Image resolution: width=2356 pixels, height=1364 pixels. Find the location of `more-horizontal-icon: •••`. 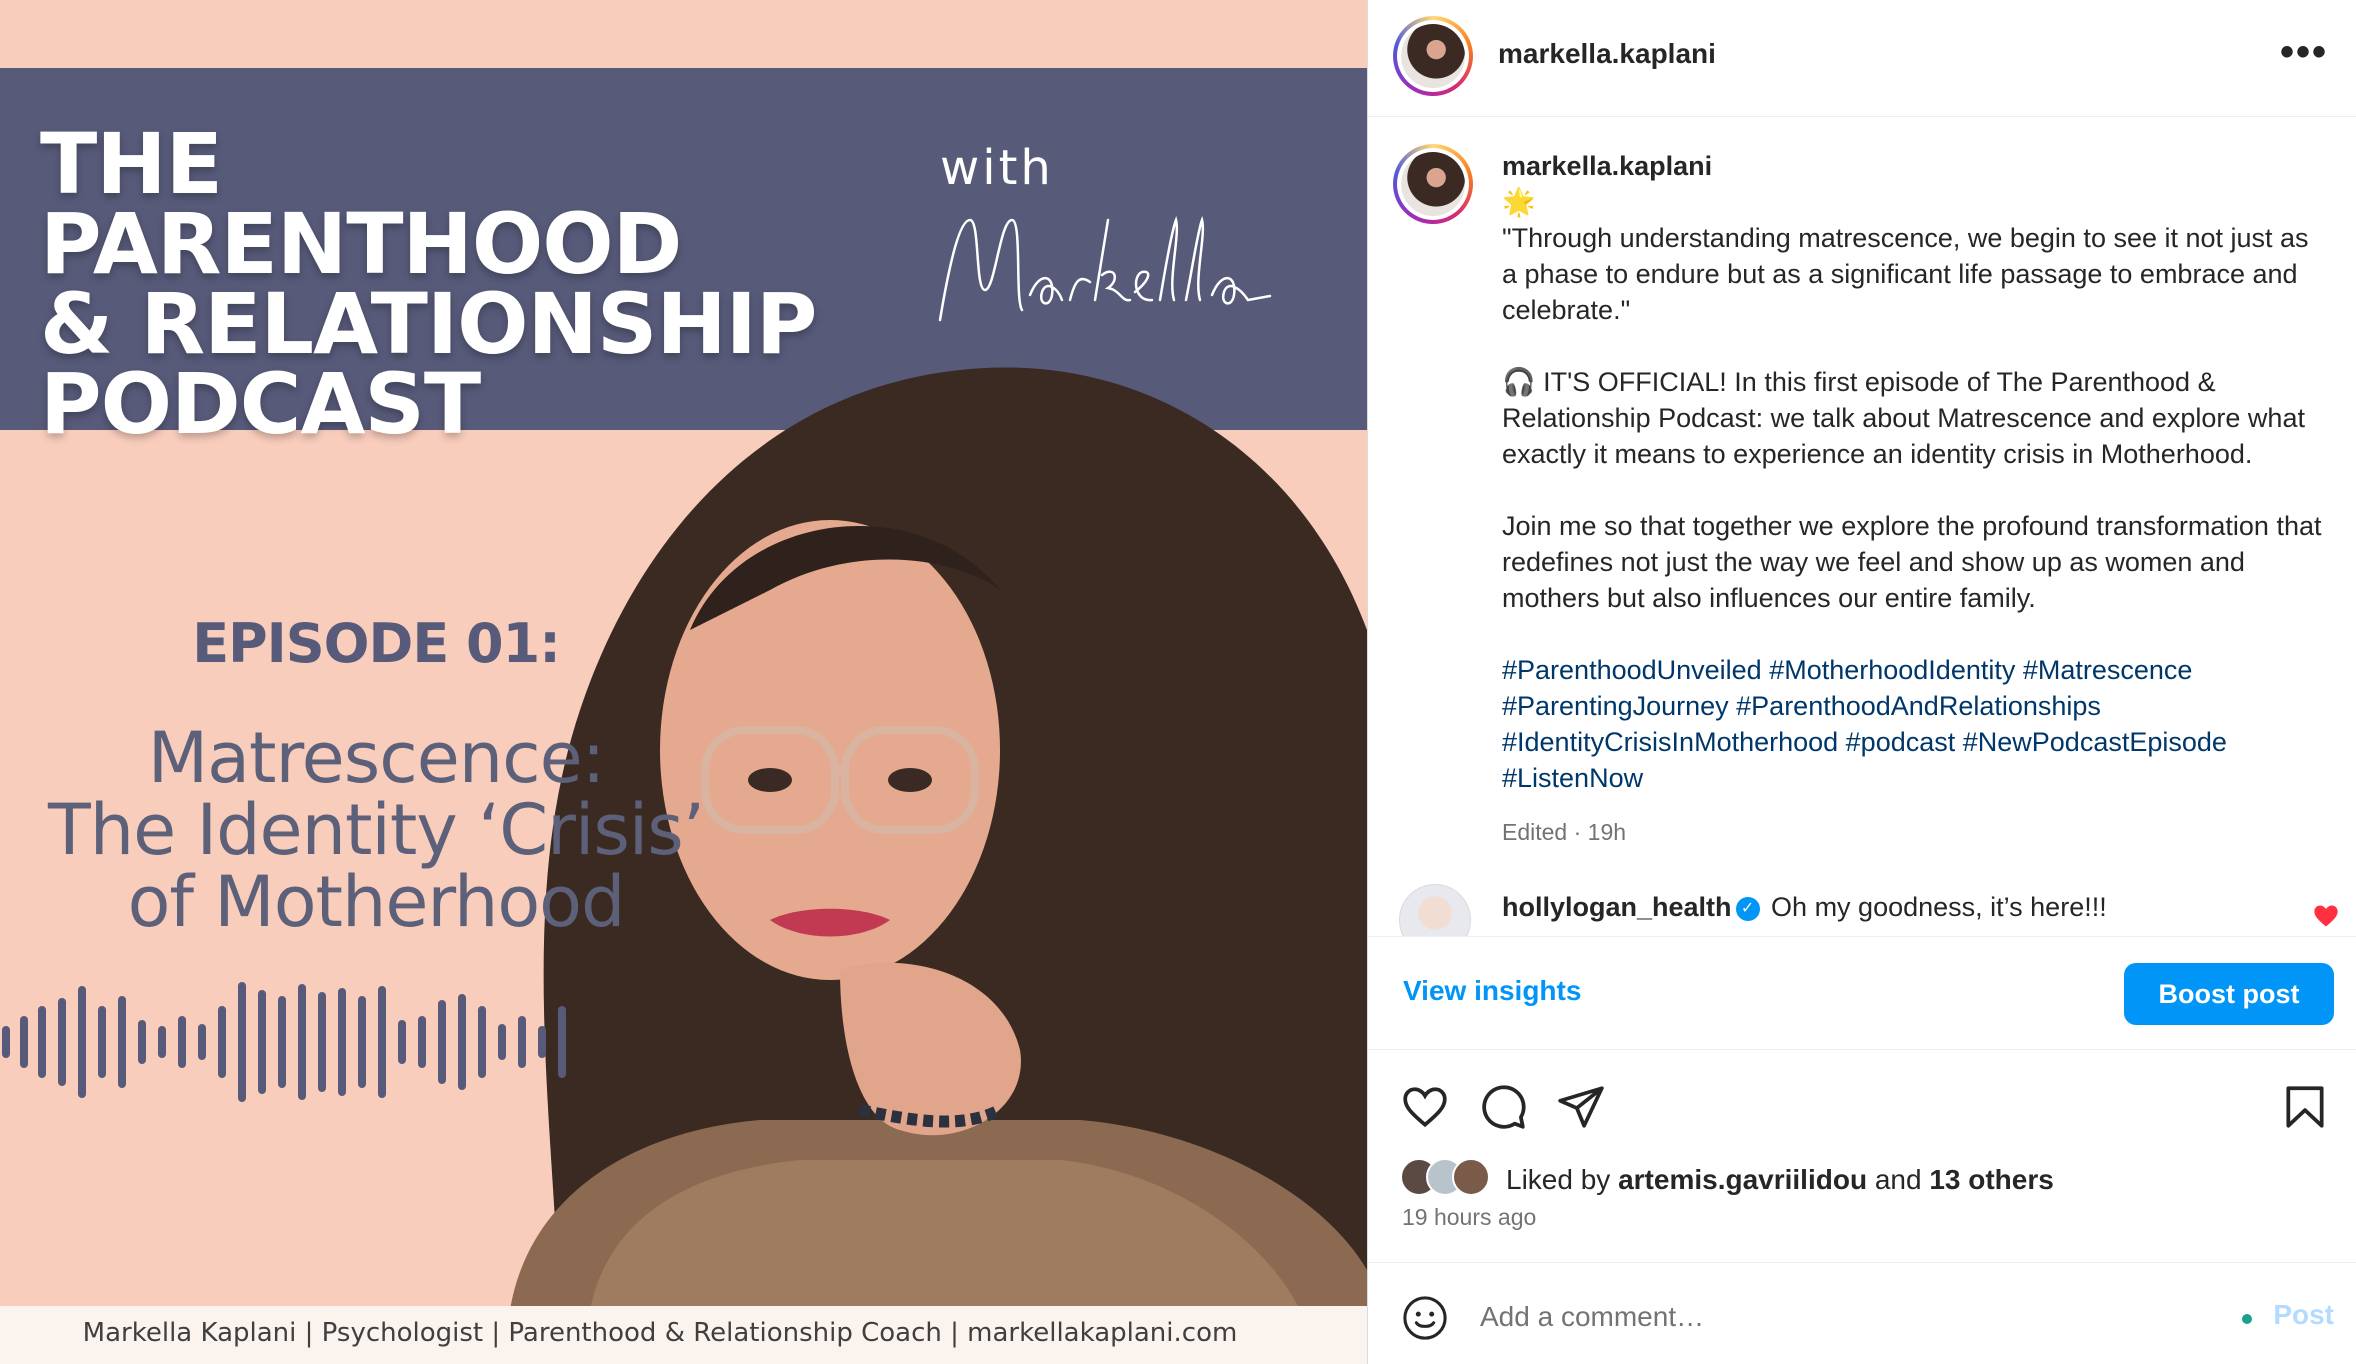

more-horizontal-icon: ••• is located at coordinates (2304, 52).